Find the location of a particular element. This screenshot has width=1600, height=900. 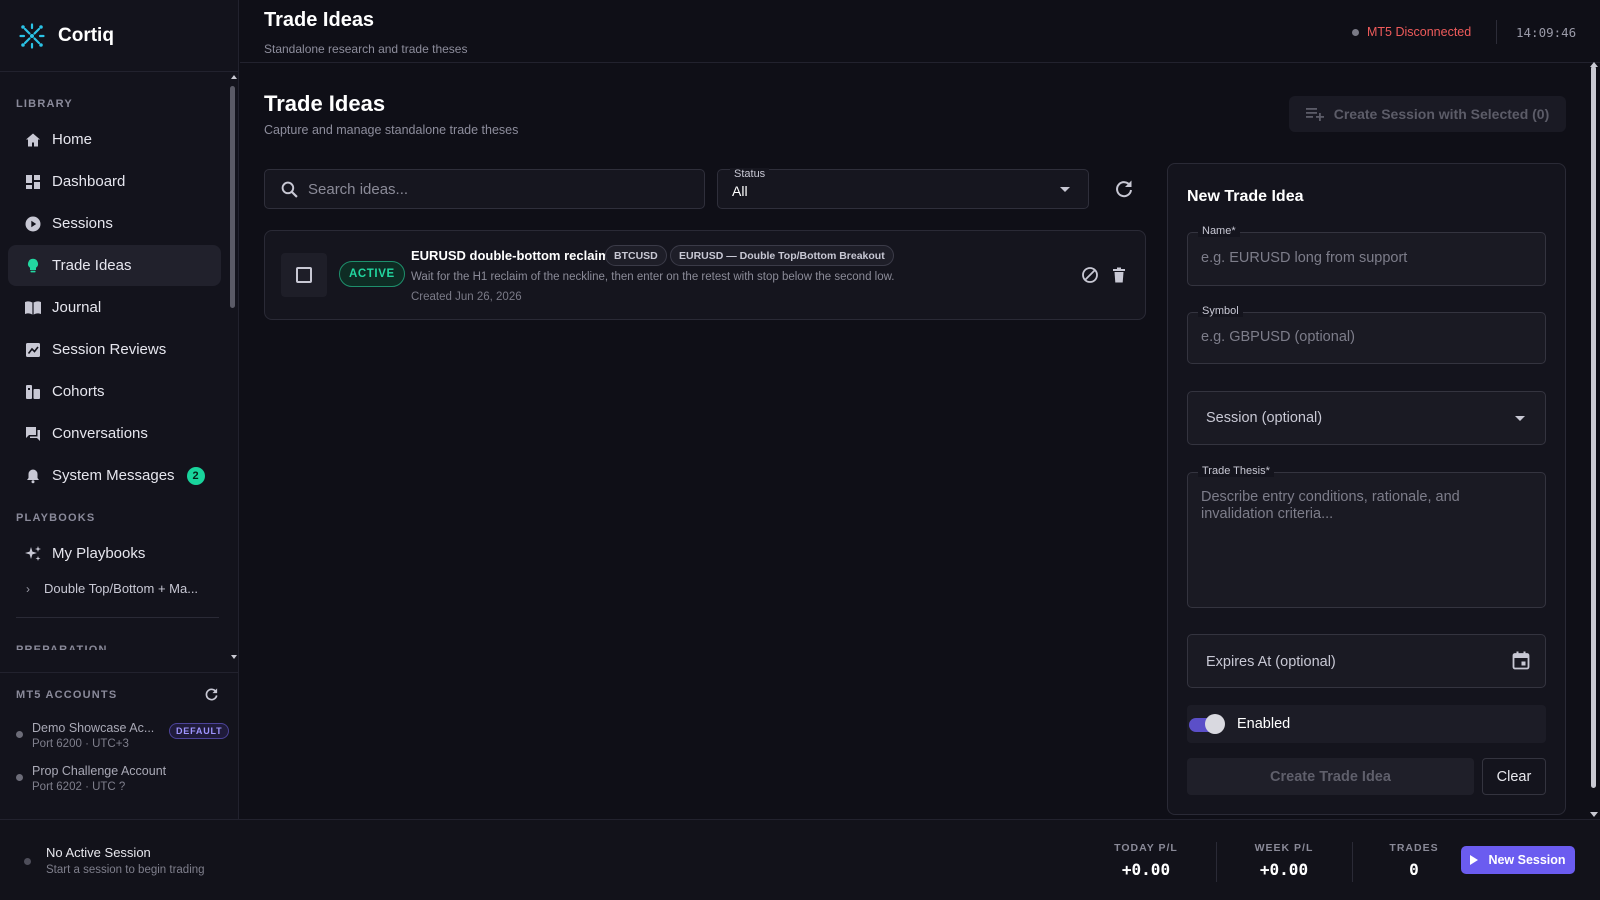

name-label: Name* is located at coordinates (1219, 231).